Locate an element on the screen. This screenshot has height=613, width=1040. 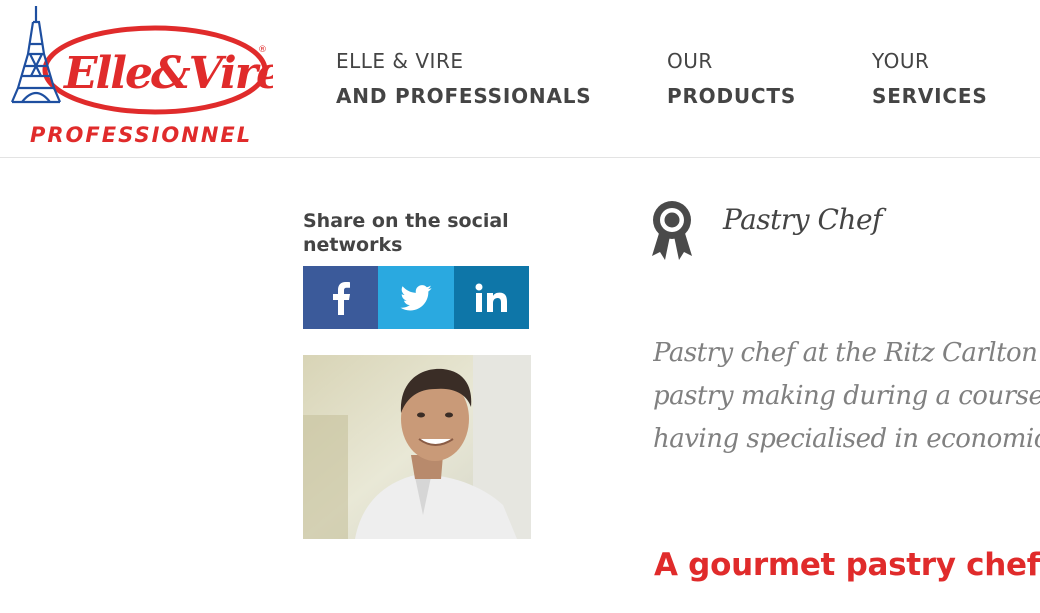
elle-vire-logo: Elle&Vire ® PROFESSIONNEL is located at coordinates (140, 77).